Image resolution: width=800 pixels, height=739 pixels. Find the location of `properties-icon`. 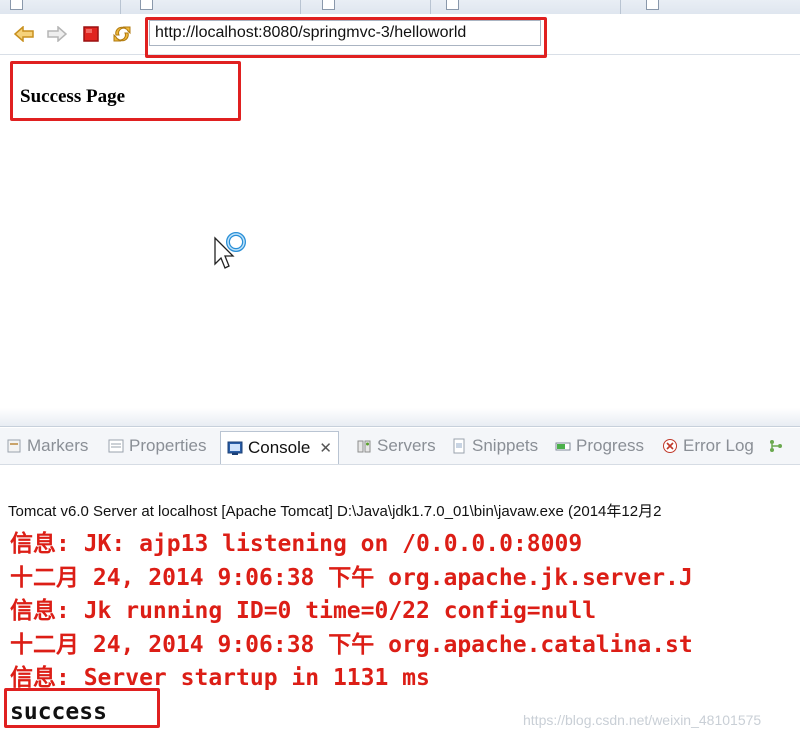

properties-icon is located at coordinates (116, 446).